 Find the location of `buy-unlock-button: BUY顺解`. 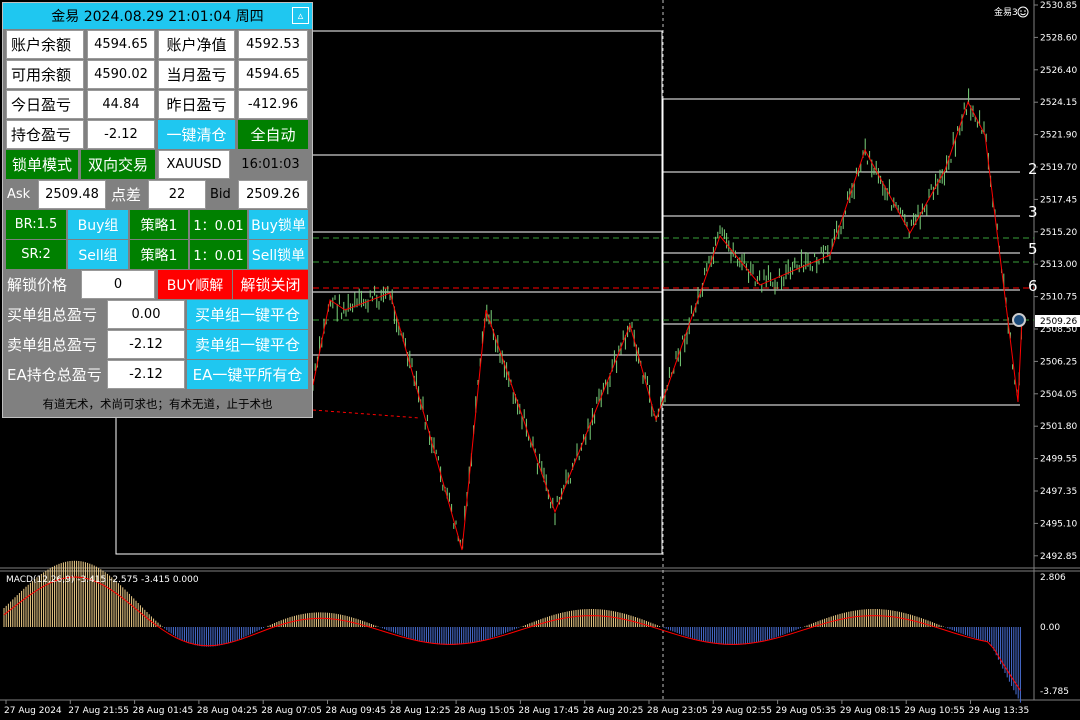

buy-unlock-button: BUY顺解 is located at coordinates (195, 284).